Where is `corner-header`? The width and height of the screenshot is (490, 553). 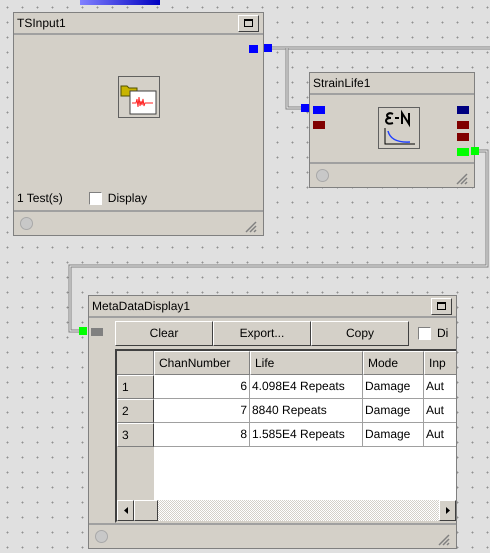 corner-header is located at coordinates (135, 363).